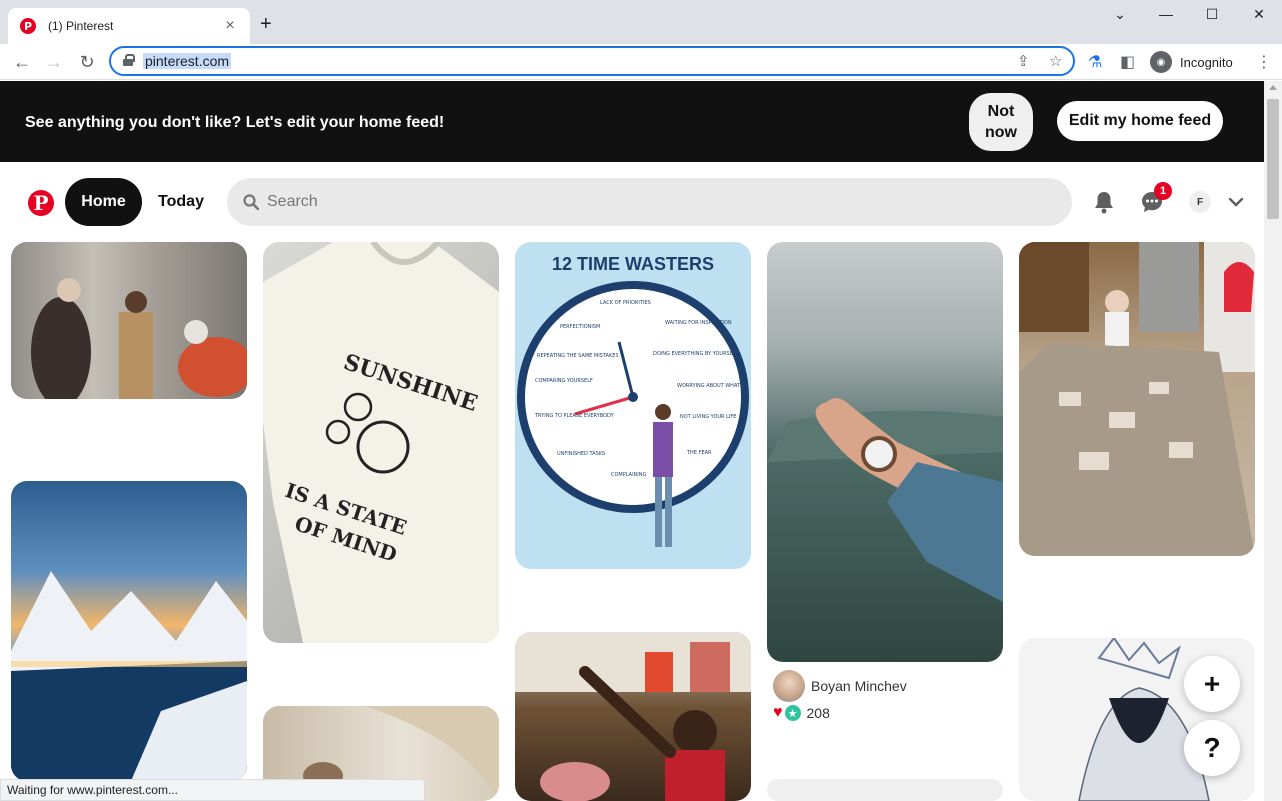  What do you see at coordinates (1163, 191) in the screenshot?
I see `notification-badge: 1` at bounding box center [1163, 191].